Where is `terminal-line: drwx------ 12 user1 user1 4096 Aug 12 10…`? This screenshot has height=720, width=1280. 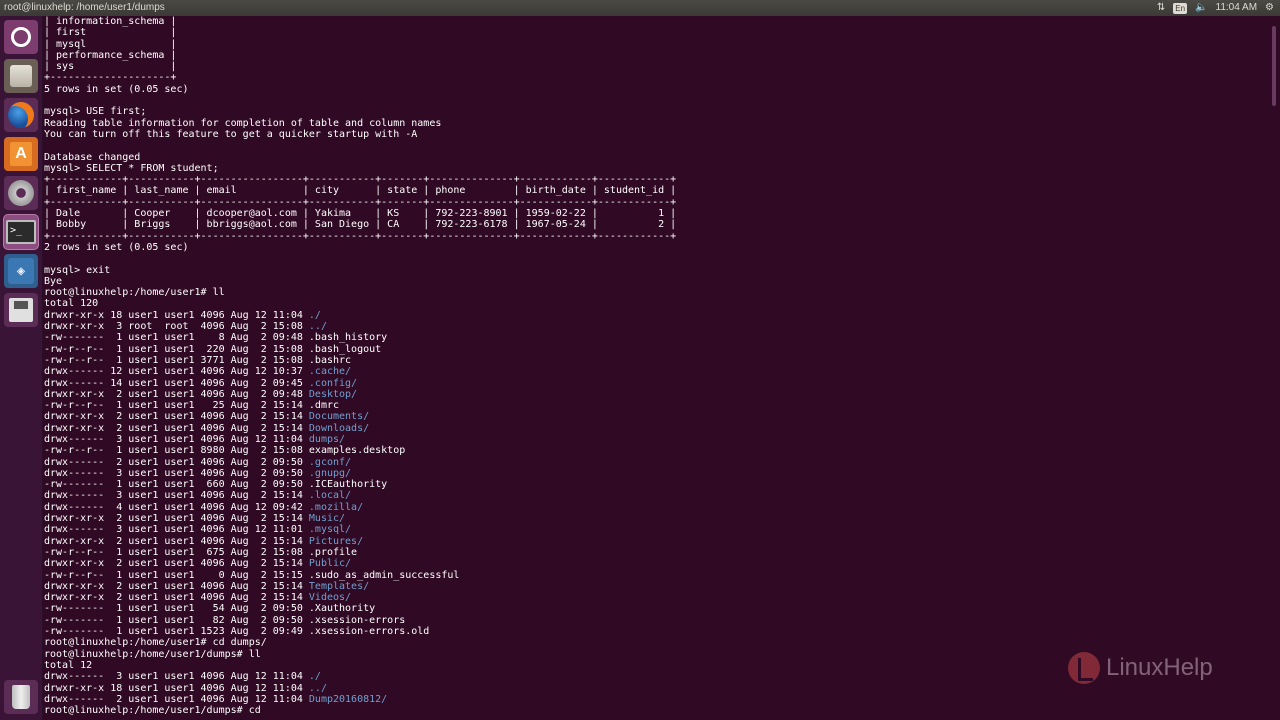 terminal-line: drwx------ 12 user1 user1 4096 Aug 12 10… is located at coordinates (655, 371).